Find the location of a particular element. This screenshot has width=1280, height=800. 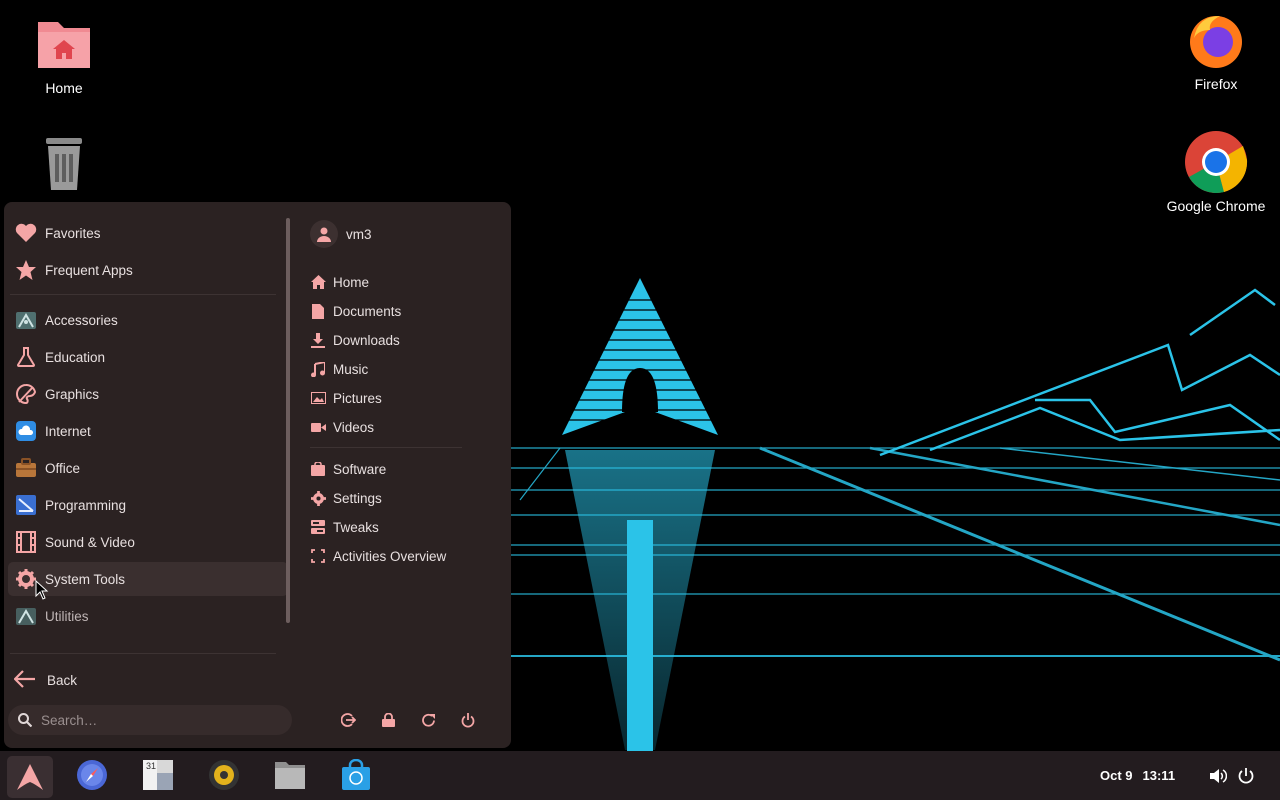

category-label: Favorites is located at coordinates (73, 233).